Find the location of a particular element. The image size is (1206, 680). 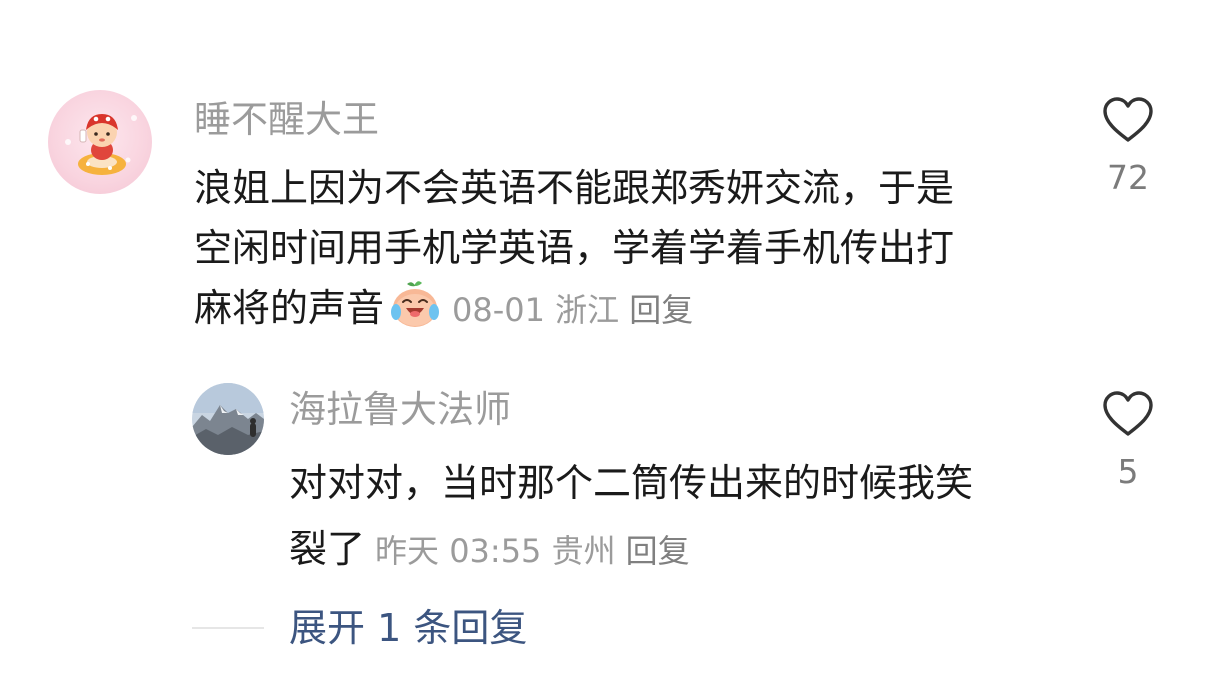

reply-body: 对对对，当时那个二筒传出来的时候我笑 裂了 昨天 03:55 贵州 回复 is located at coordinates (669, 516).